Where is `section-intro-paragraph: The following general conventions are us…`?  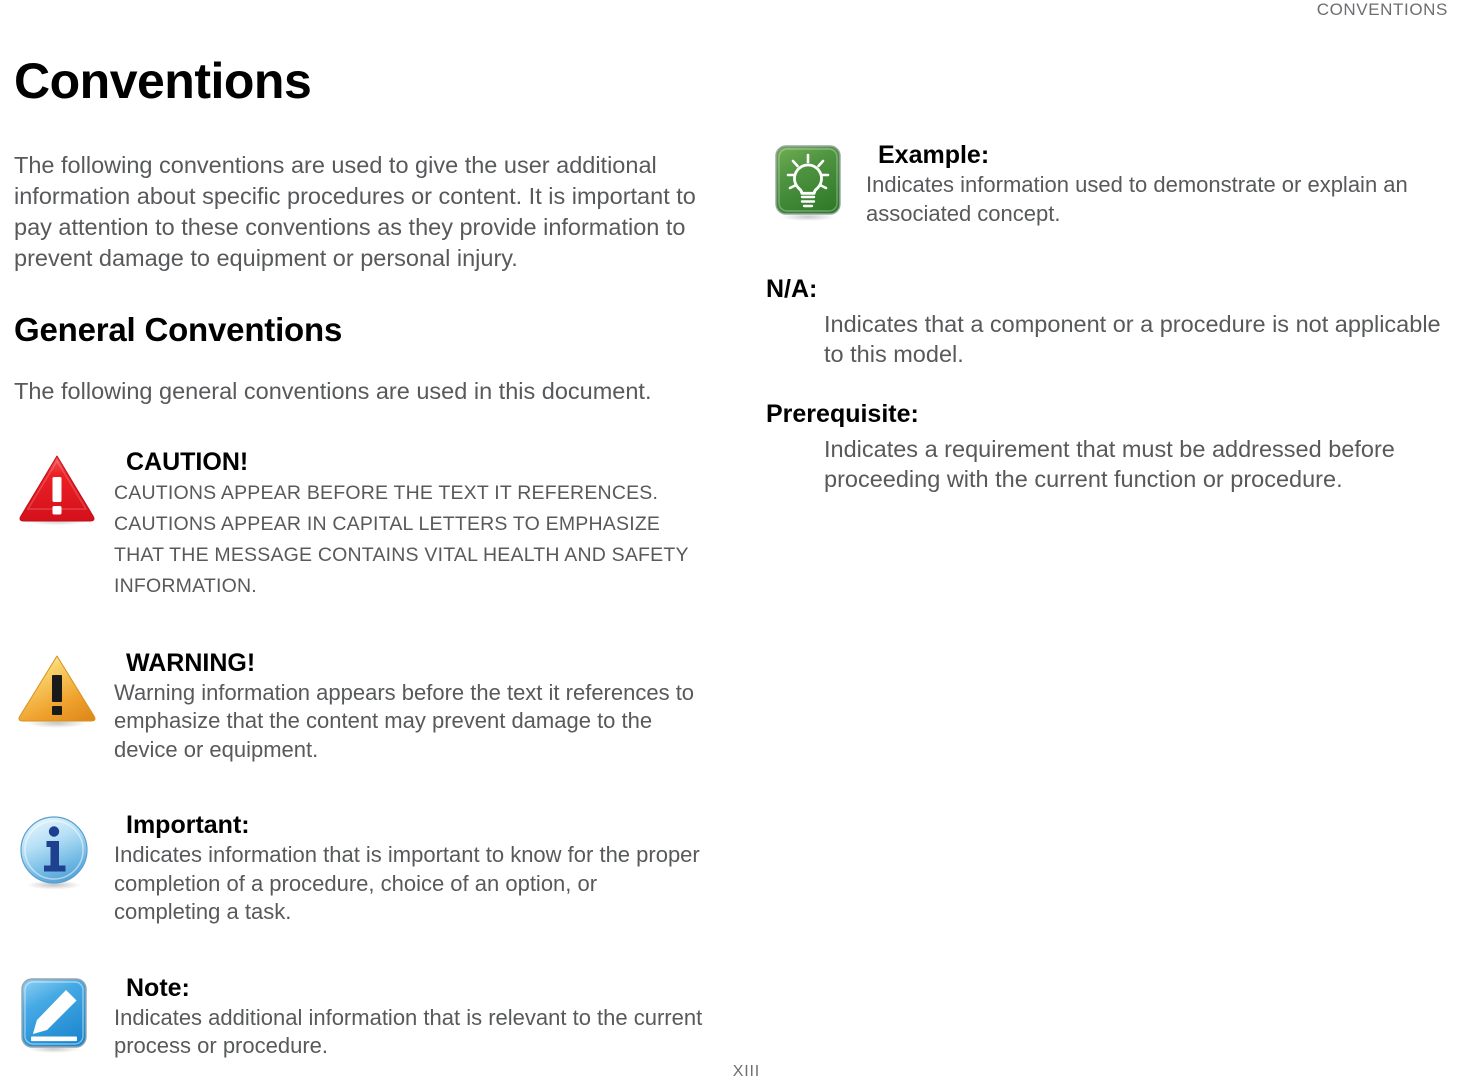 section-intro-paragraph: The following general conventions are us… is located at coordinates (333, 390).